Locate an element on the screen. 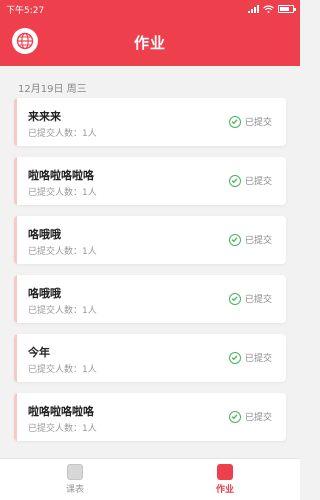 The width and height of the screenshot is (320, 500). status-time: 下午5:27 is located at coordinates (25, 10).